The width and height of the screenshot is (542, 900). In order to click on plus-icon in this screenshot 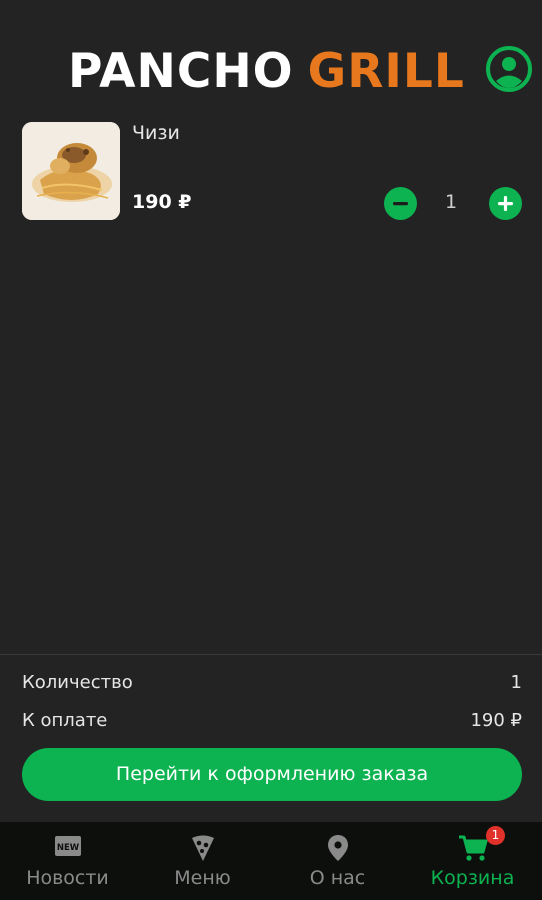, I will do `click(505, 203)`.